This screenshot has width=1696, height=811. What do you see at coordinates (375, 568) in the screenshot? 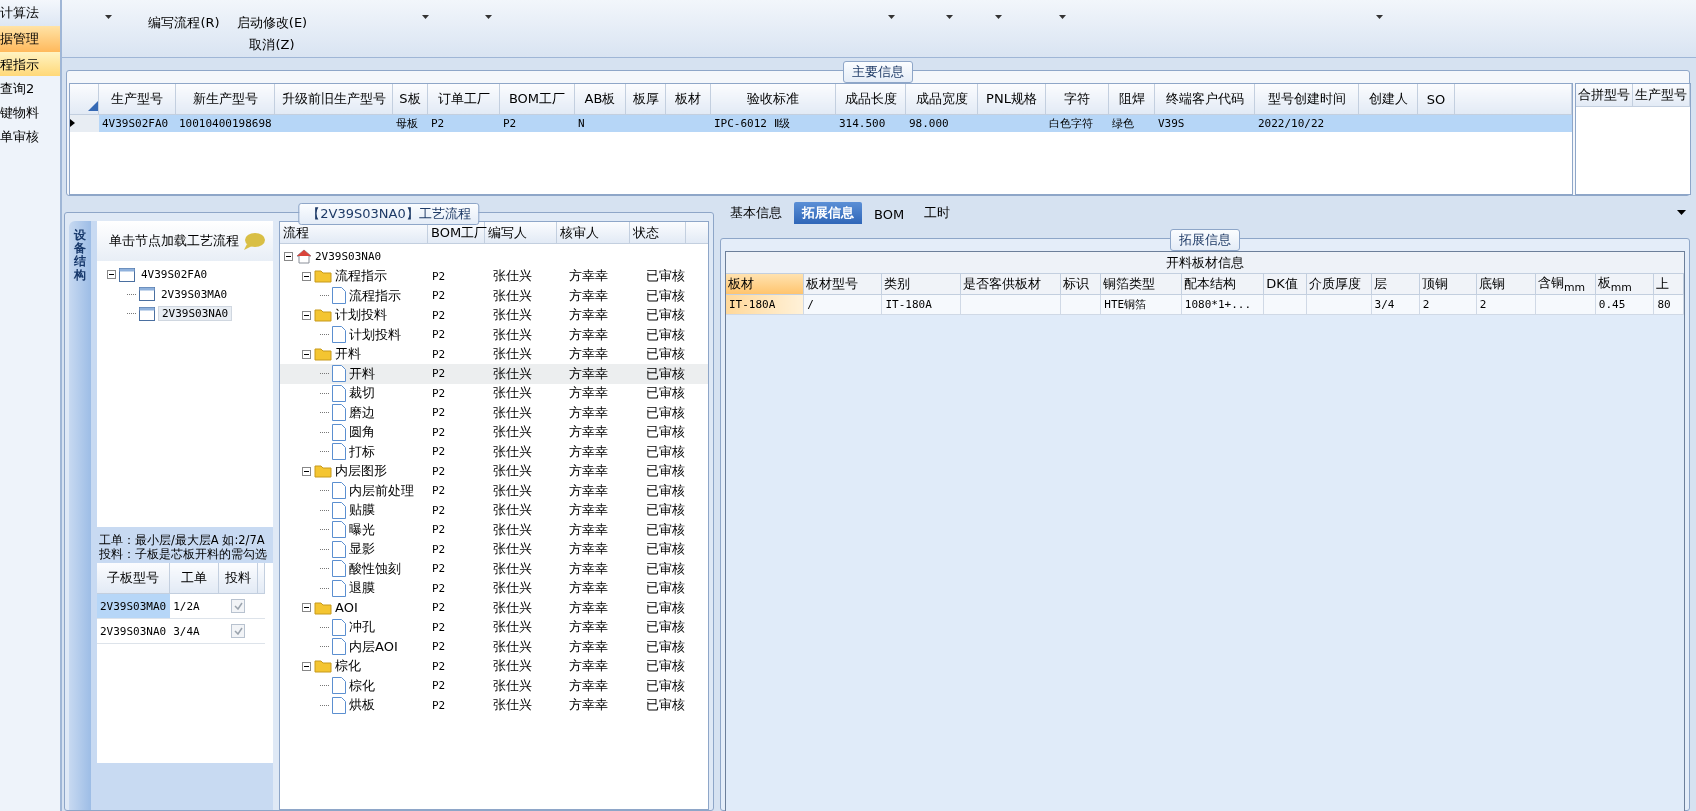
I see `flow-step: 酸性蚀刻` at bounding box center [375, 568].